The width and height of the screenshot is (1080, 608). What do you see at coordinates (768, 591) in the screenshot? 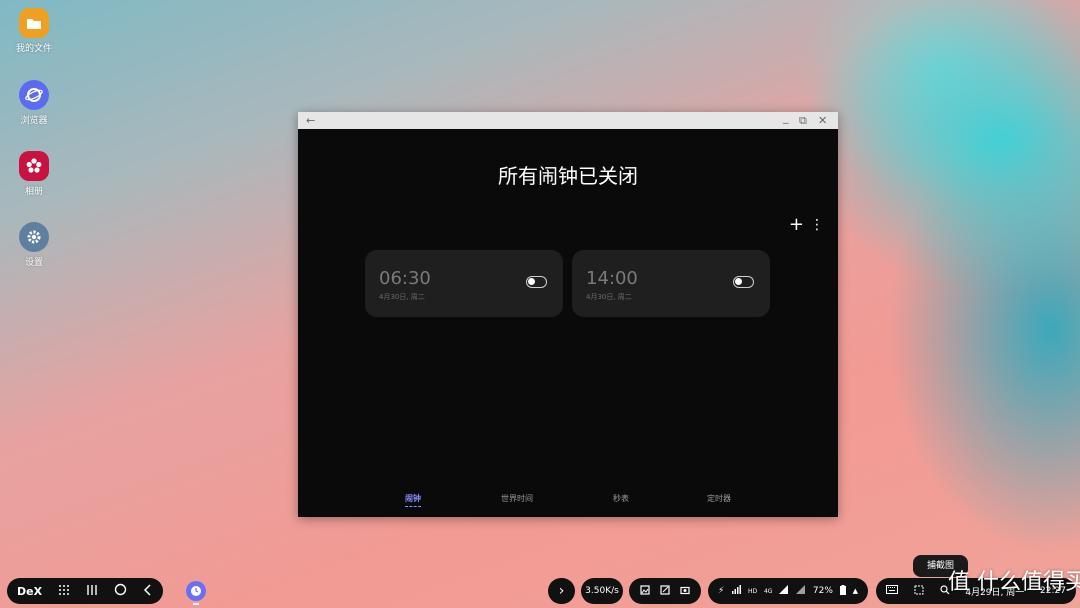
I see `lte-badge: 4G` at bounding box center [768, 591].